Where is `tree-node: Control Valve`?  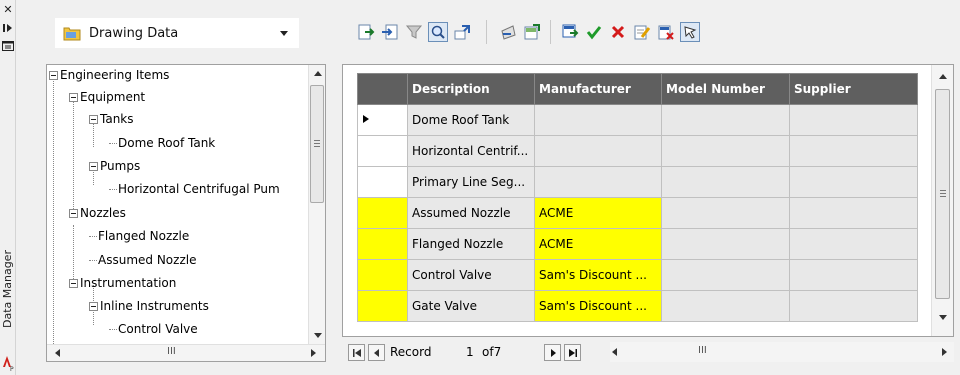
tree-node: Control Valve is located at coordinates (153, 329).